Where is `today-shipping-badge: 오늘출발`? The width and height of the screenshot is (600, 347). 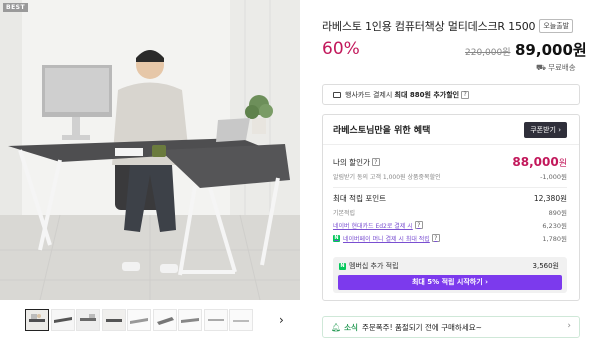 today-shipping-badge: 오늘출발 is located at coordinates (556, 26).